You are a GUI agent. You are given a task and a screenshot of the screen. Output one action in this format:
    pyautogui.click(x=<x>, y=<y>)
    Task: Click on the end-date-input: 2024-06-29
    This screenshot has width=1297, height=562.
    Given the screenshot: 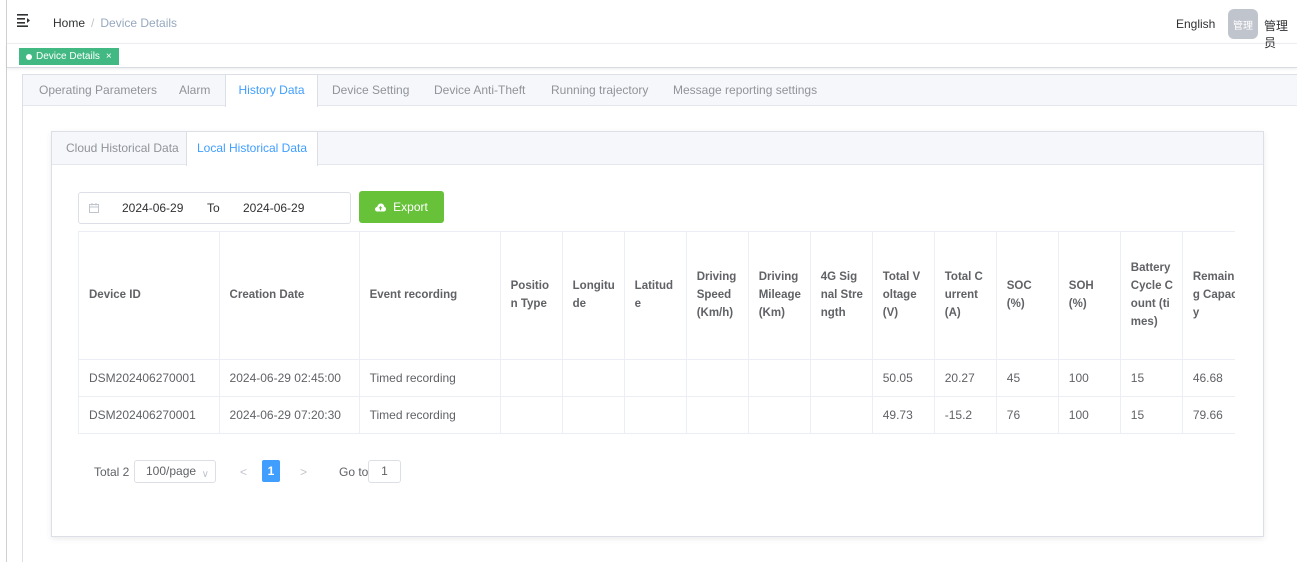 What is the action you would take?
    pyautogui.click(x=273, y=208)
    